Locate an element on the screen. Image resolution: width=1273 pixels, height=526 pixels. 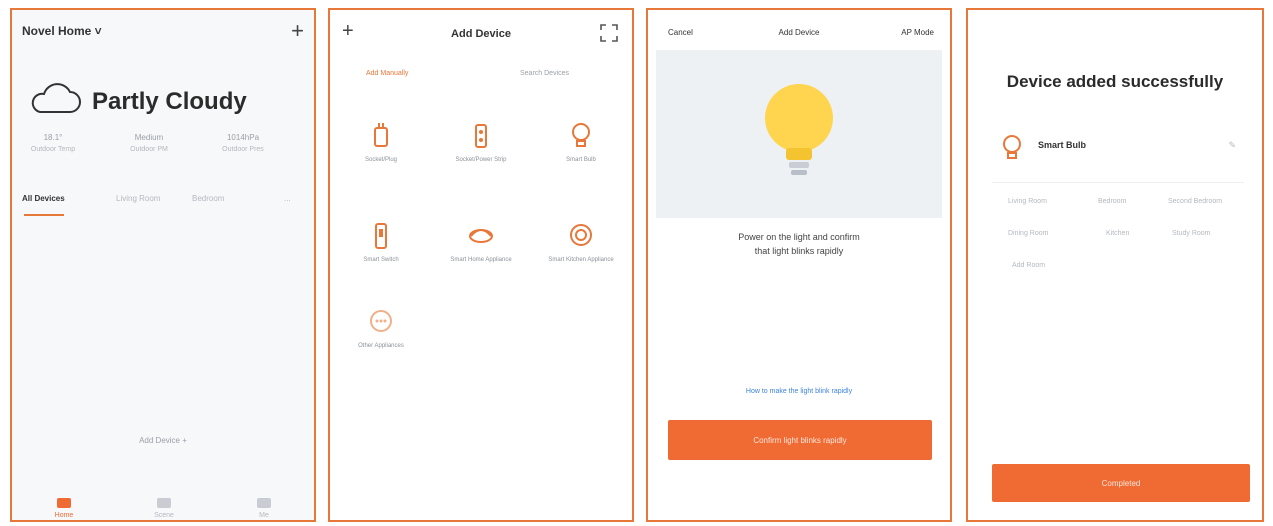
room-bedroom: Bedroom is located at coordinates (1112, 201).